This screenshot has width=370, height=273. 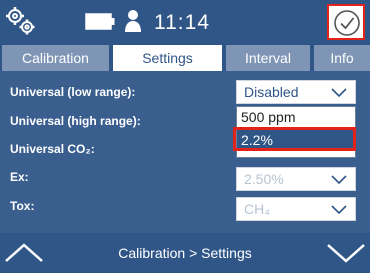 What do you see at coordinates (21, 21) in the screenshot?
I see `settings-gears-icon` at bounding box center [21, 21].